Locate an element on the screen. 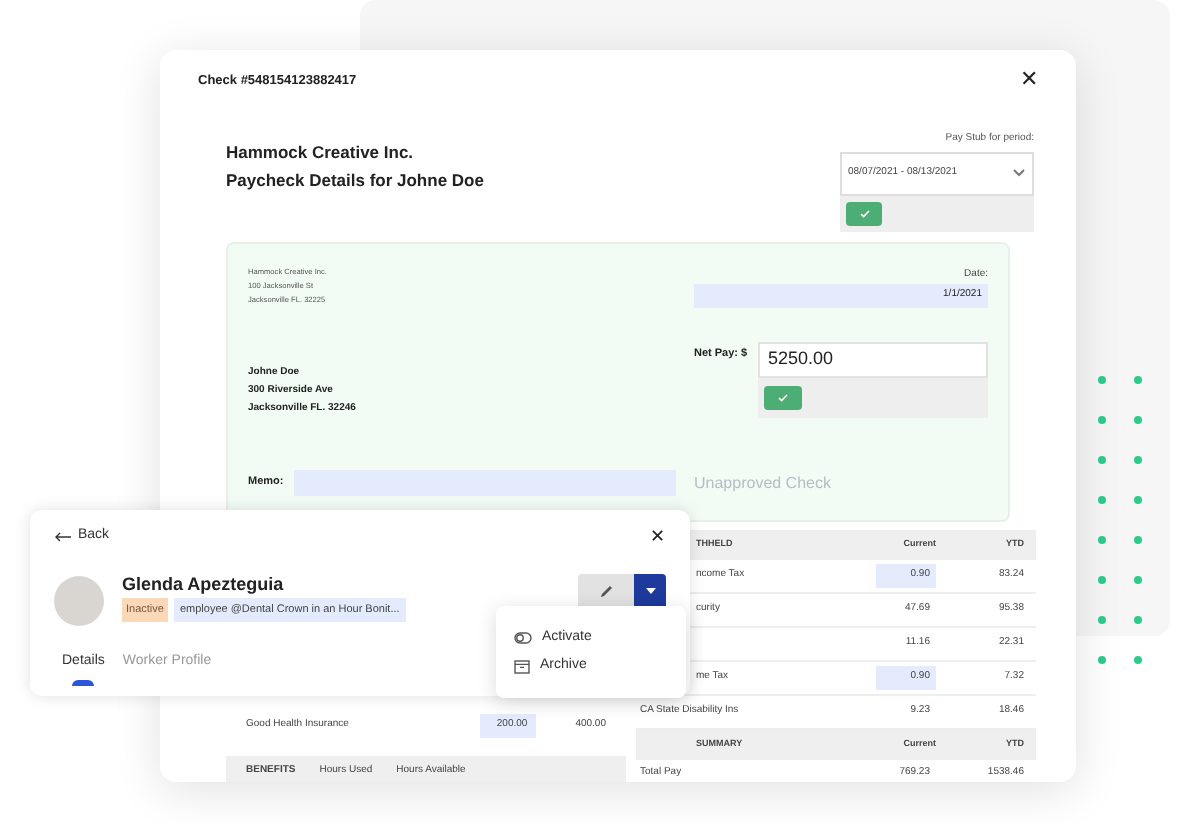 The width and height of the screenshot is (1196, 824). toggle-icon is located at coordinates (523, 637).